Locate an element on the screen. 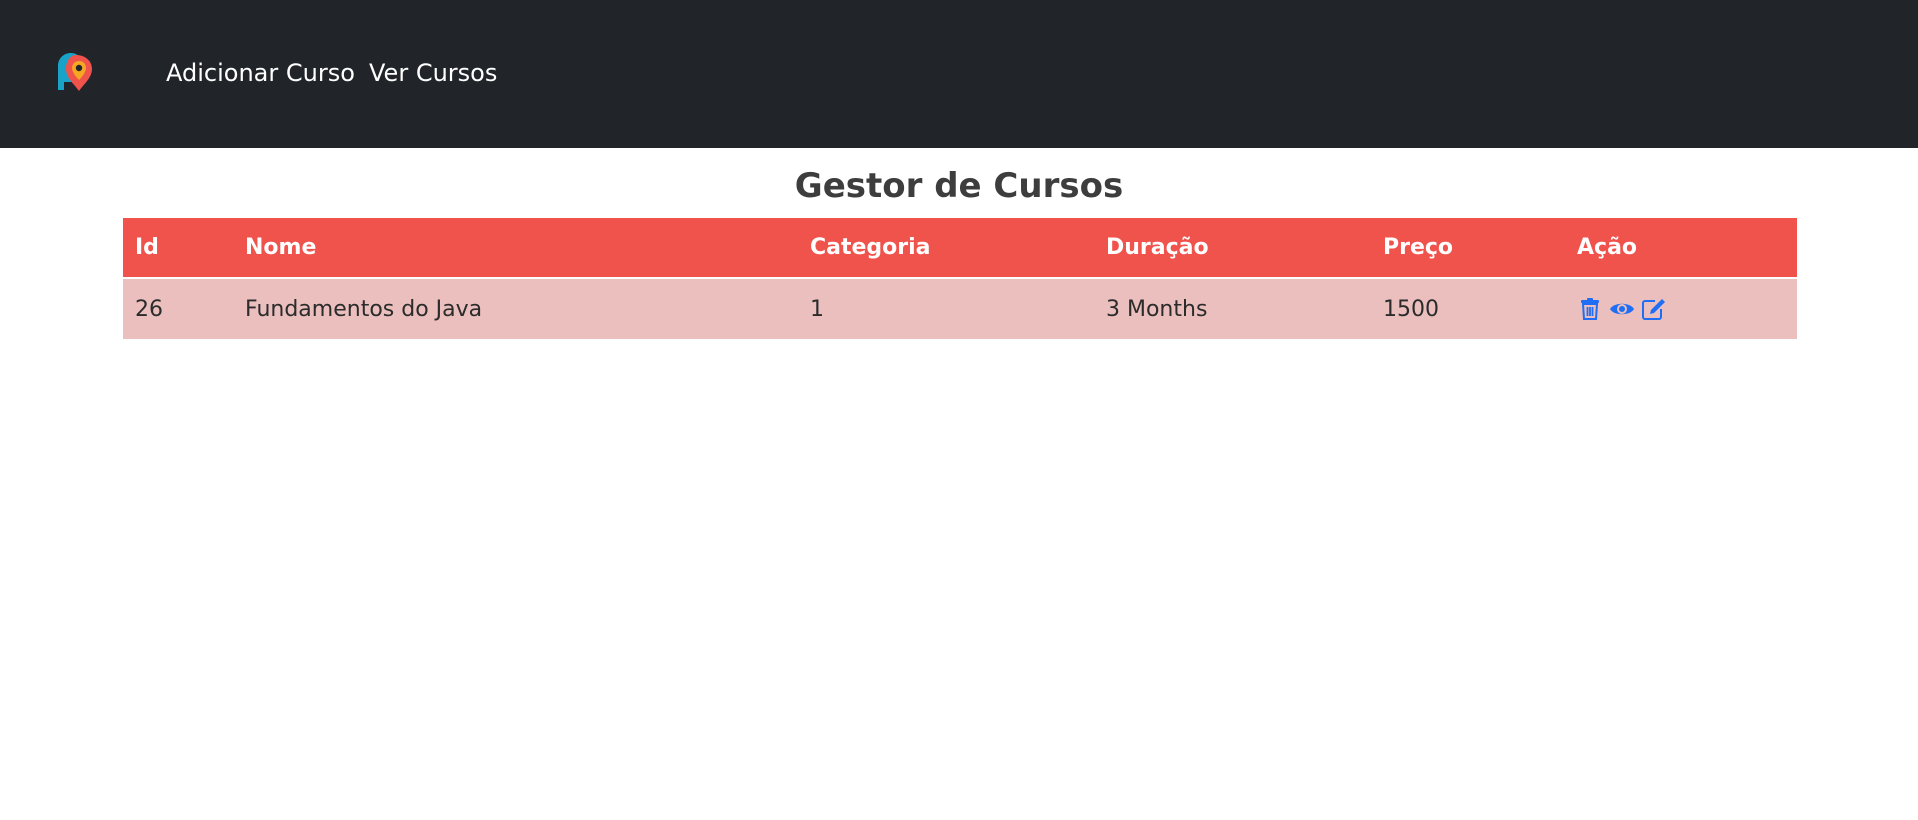 The image size is (1918, 820). column-header-id: Id is located at coordinates (178, 248).